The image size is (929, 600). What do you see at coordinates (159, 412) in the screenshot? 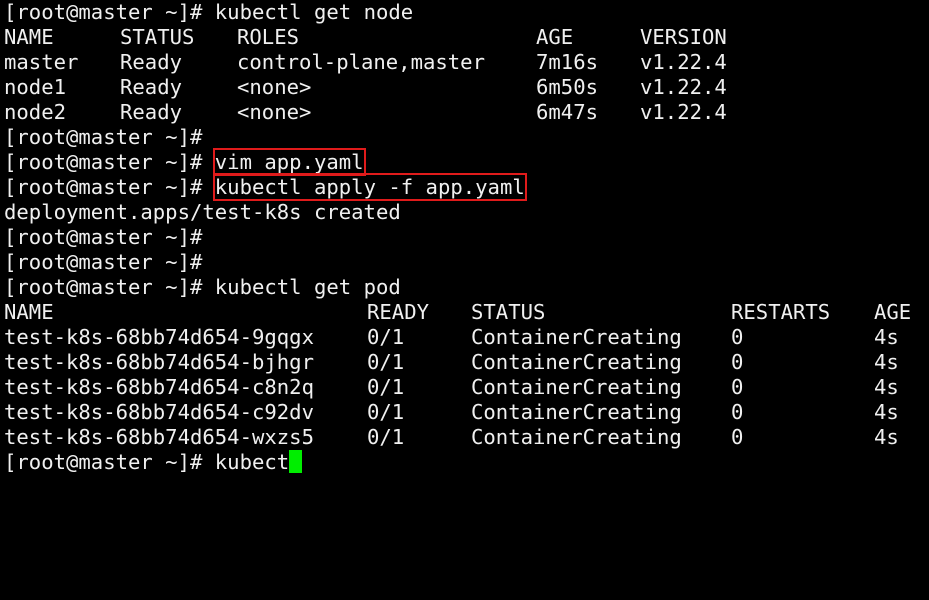
I see `pod-name: test-k8s-68bb74d654-c92dv` at bounding box center [159, 412].